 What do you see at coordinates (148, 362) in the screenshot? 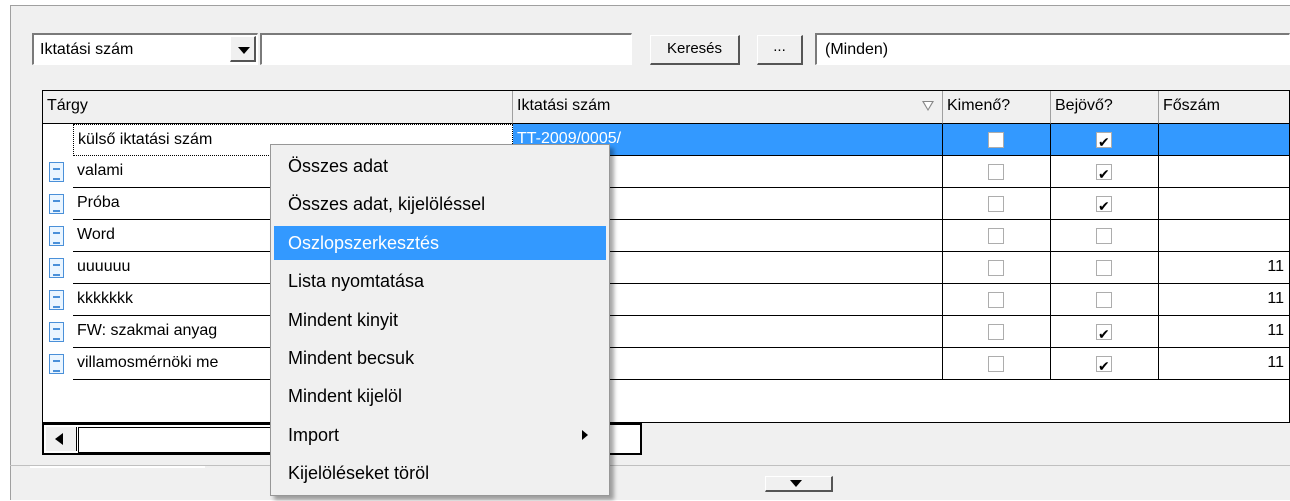
I see `cell-subject-text: villamosmérnöki me` at bounding box center [148, 362].